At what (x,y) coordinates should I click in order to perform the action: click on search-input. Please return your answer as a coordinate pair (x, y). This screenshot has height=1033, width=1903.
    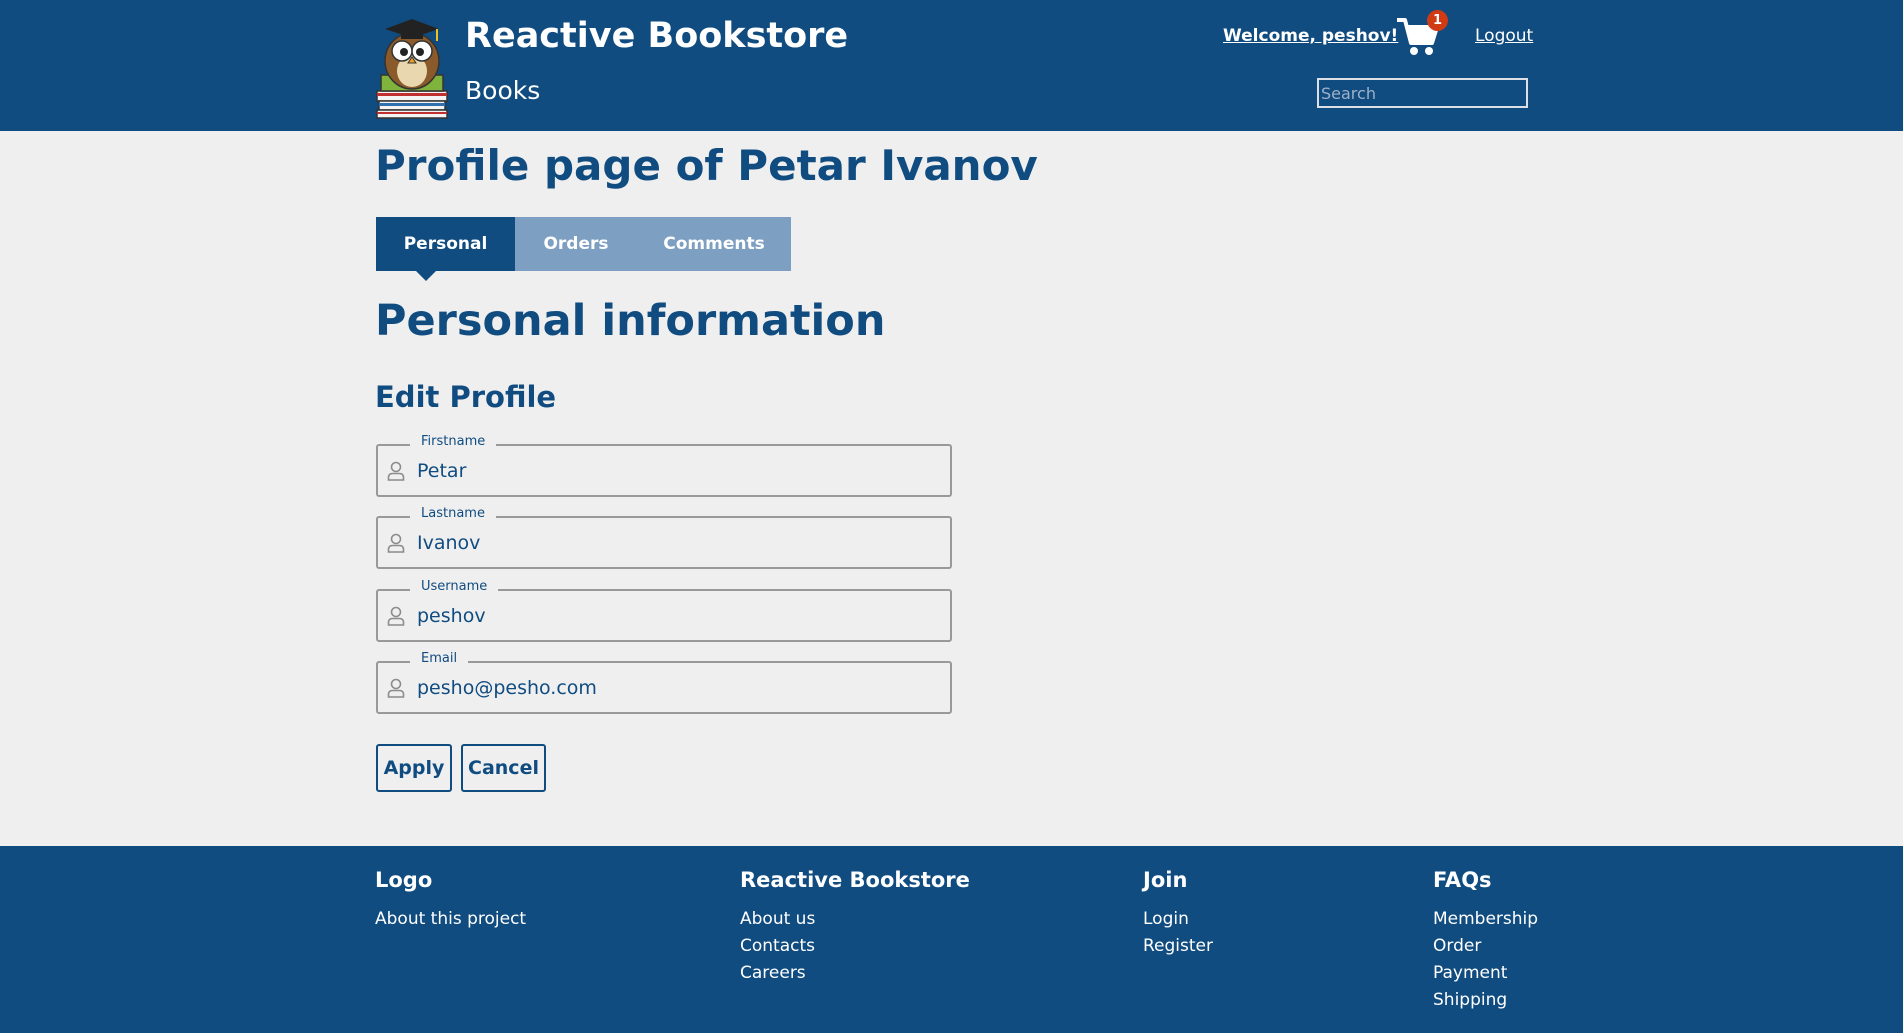
    Looking at the image, I should click on (1422, 93).